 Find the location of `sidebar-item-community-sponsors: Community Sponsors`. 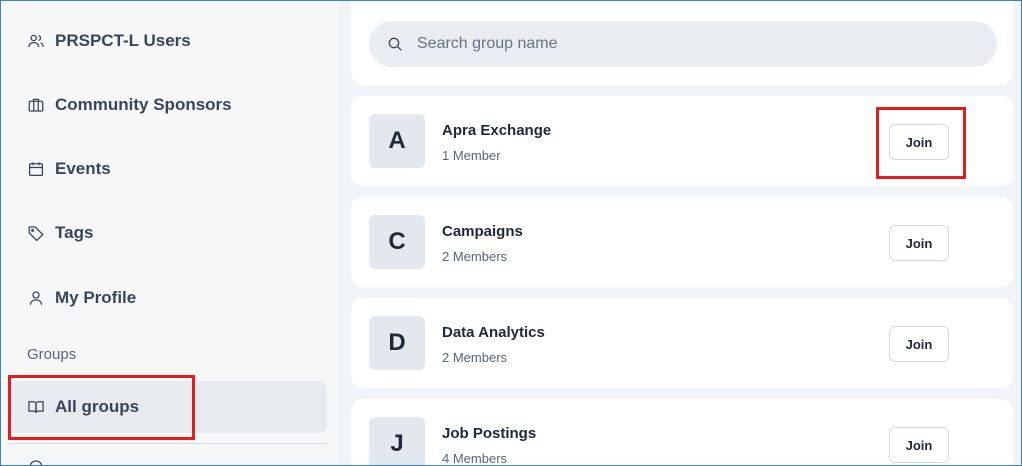

sidebar-item-community-sponsors: Community Sponsors is located at coordinates (129, 105).